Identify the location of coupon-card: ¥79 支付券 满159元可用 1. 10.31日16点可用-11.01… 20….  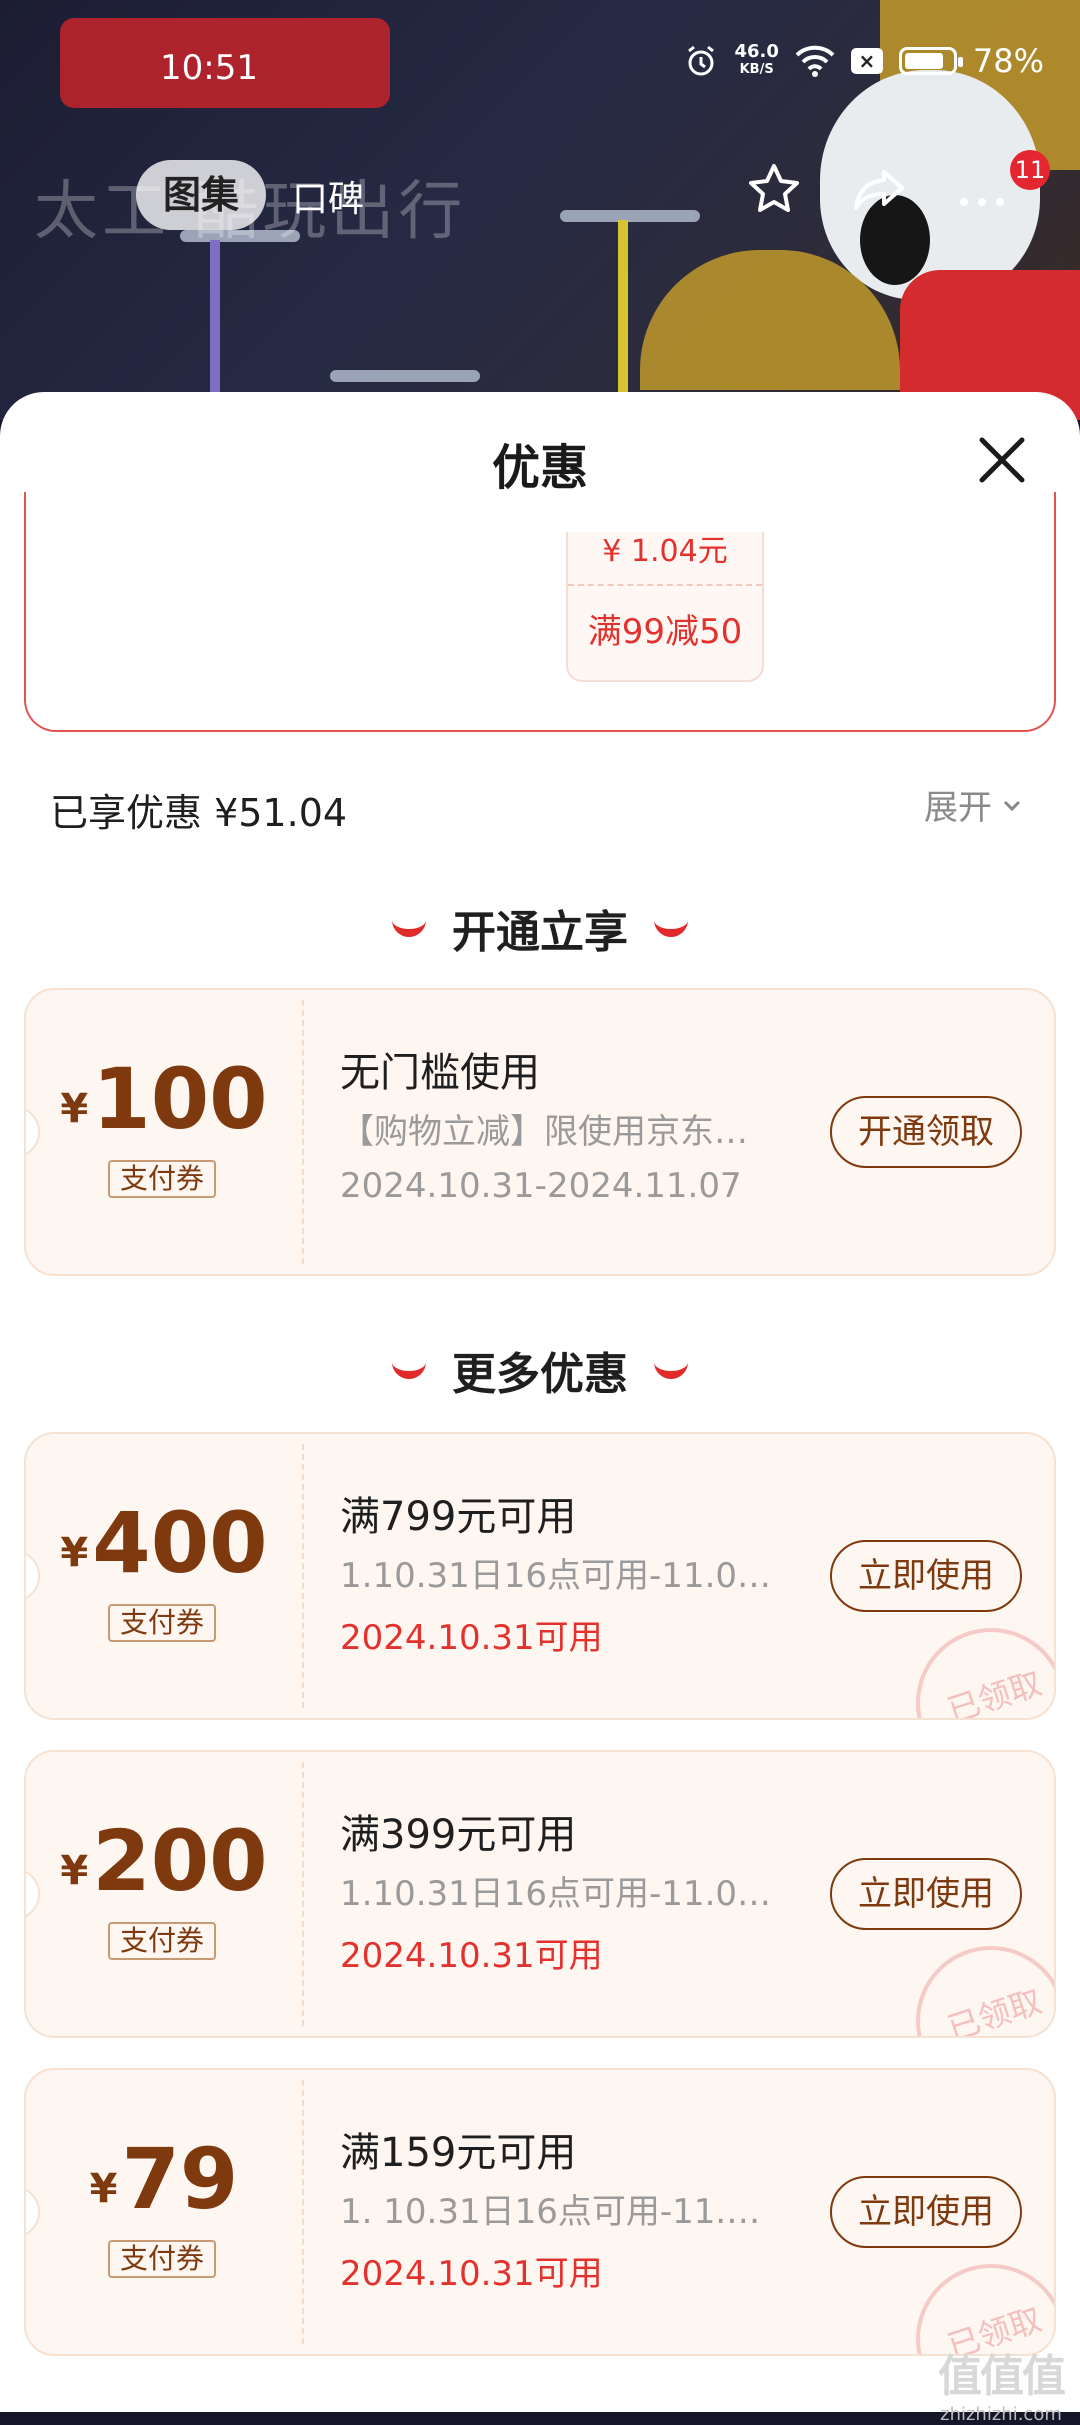
(540, 2212).